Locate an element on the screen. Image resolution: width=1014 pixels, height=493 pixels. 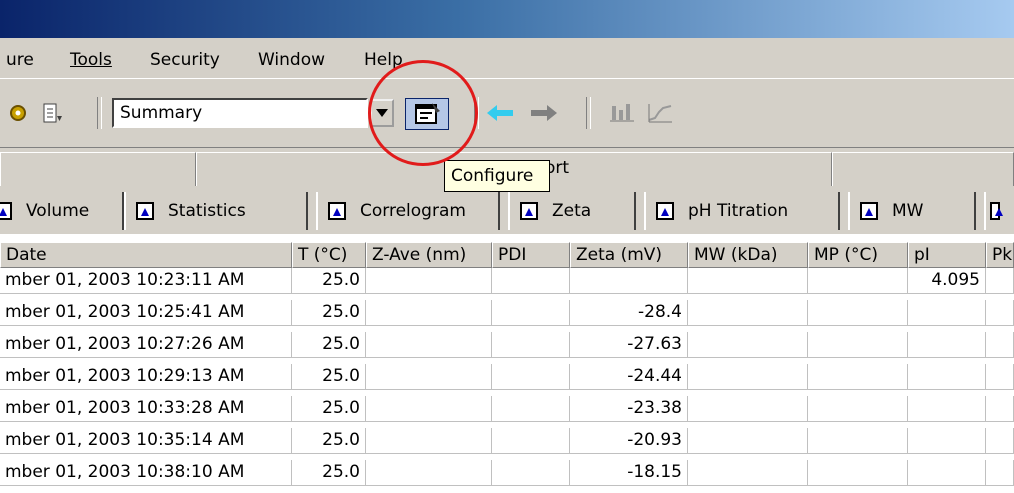
tab-volume: Volume is located at coordinates (62, 211).